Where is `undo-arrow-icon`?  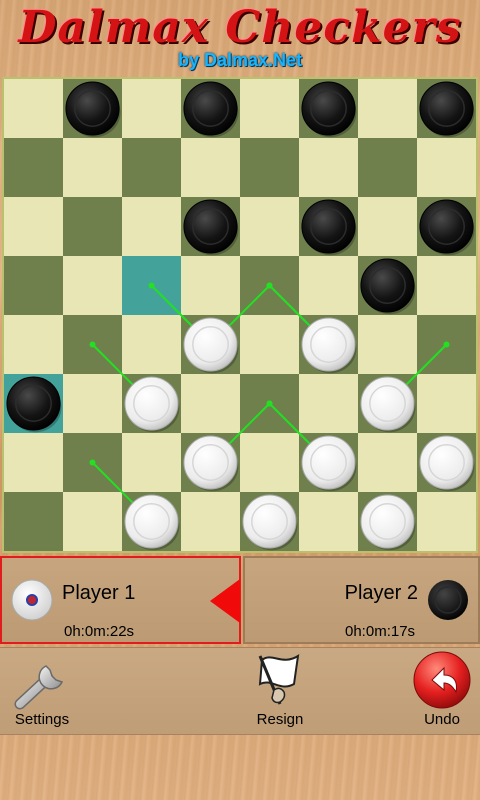 undo-arrow-icon is located at coordinates (442, 680).